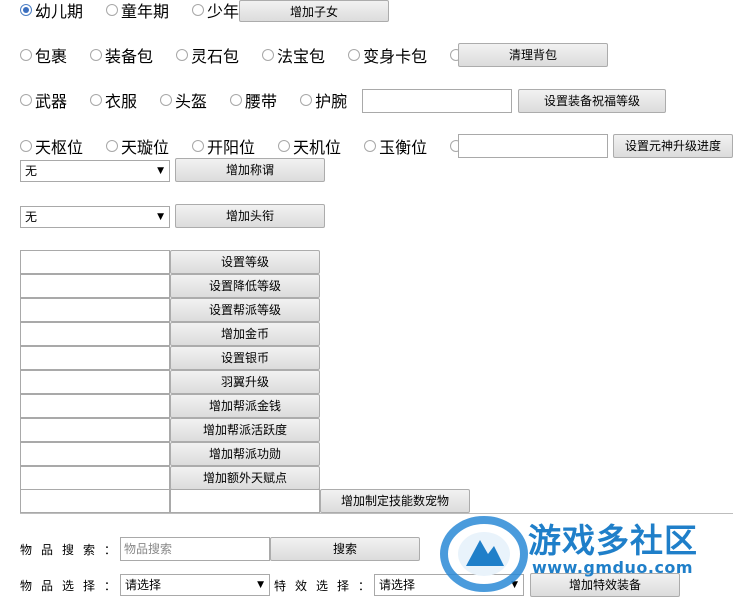 The width and height of the screenshot is (733, 597). What do you see at coordinates (245, 310) in the screenshot?
I see `stat-action-button: 设置帮派等级` at bounding box center [245, 310].